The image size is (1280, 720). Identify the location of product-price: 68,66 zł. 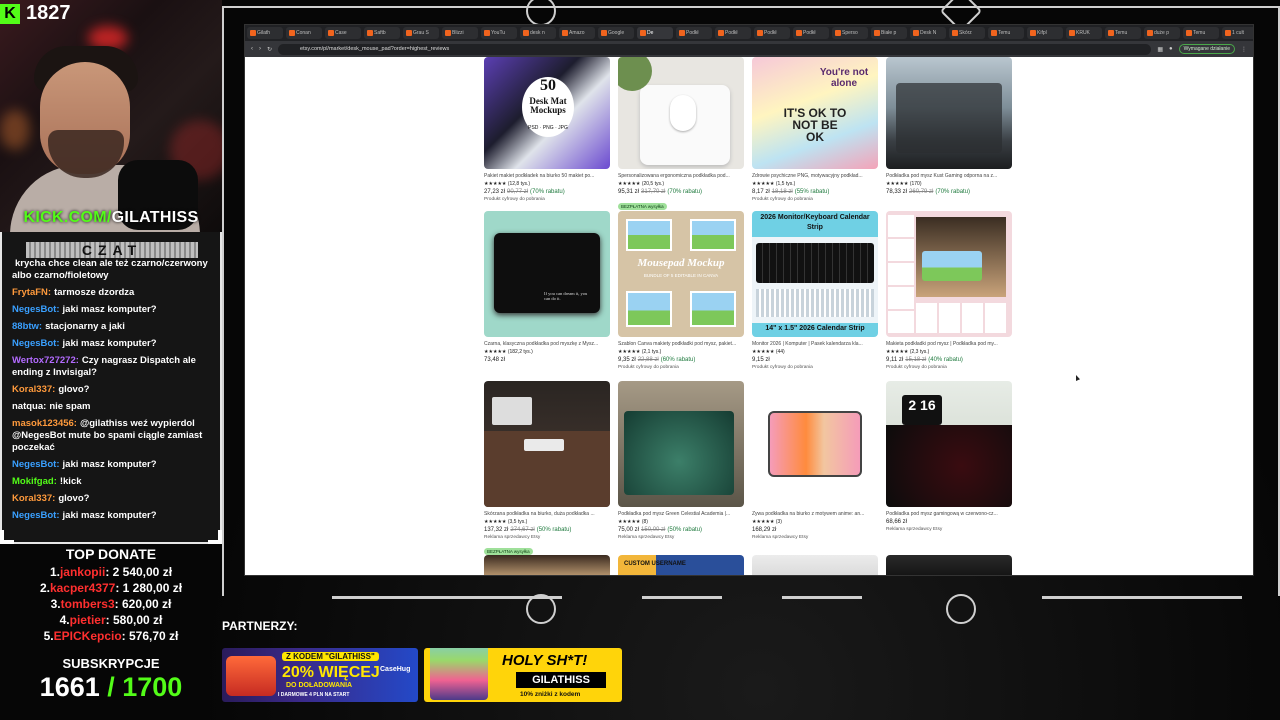
(949, 522).